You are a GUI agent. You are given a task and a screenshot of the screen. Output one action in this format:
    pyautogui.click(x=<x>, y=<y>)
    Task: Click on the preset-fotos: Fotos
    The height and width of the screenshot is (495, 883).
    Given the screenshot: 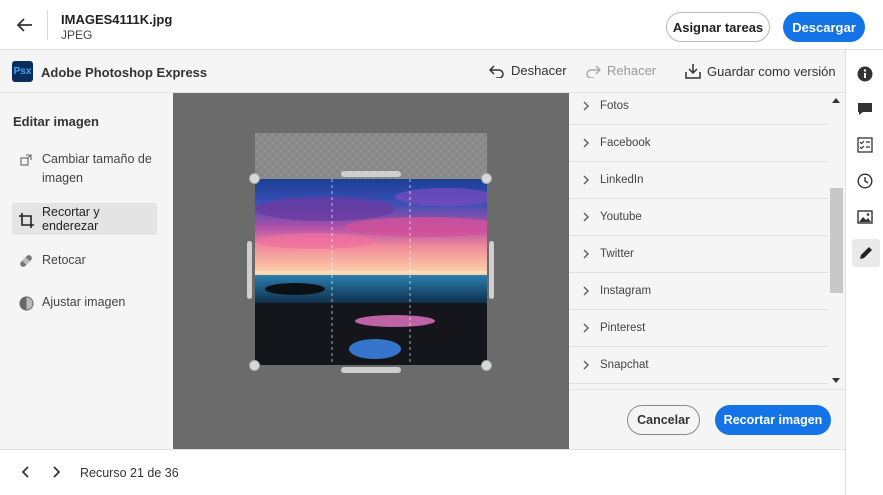 What is the action you would take?
    pyautogui.click(x=698, y=109)
    